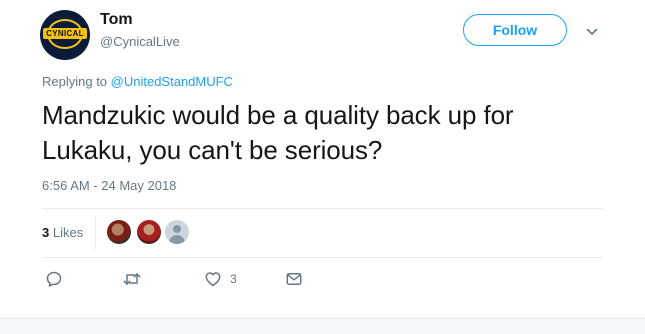  I want to click on replying-to: Replying to @UnitedStandMUFC, so click(137, 81).